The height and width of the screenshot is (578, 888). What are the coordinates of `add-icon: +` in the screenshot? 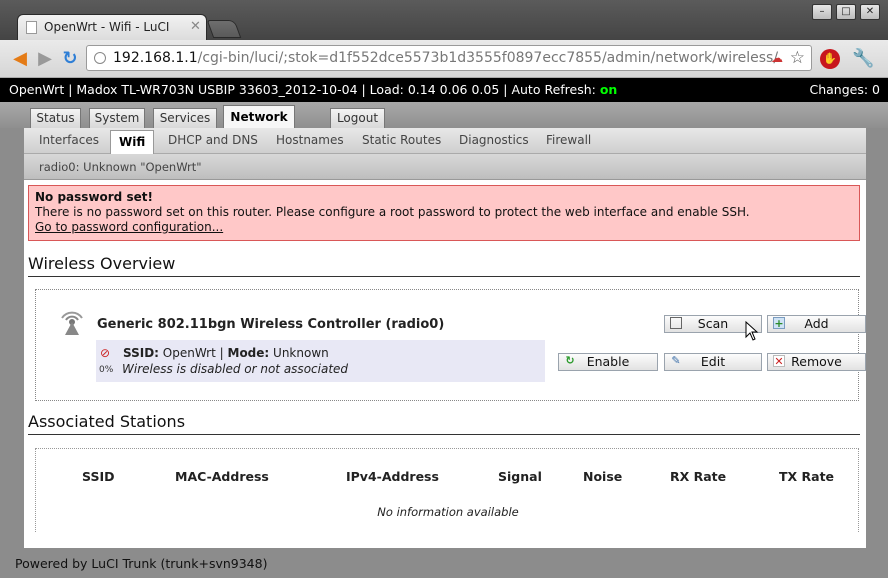 It's located at (779, 323).